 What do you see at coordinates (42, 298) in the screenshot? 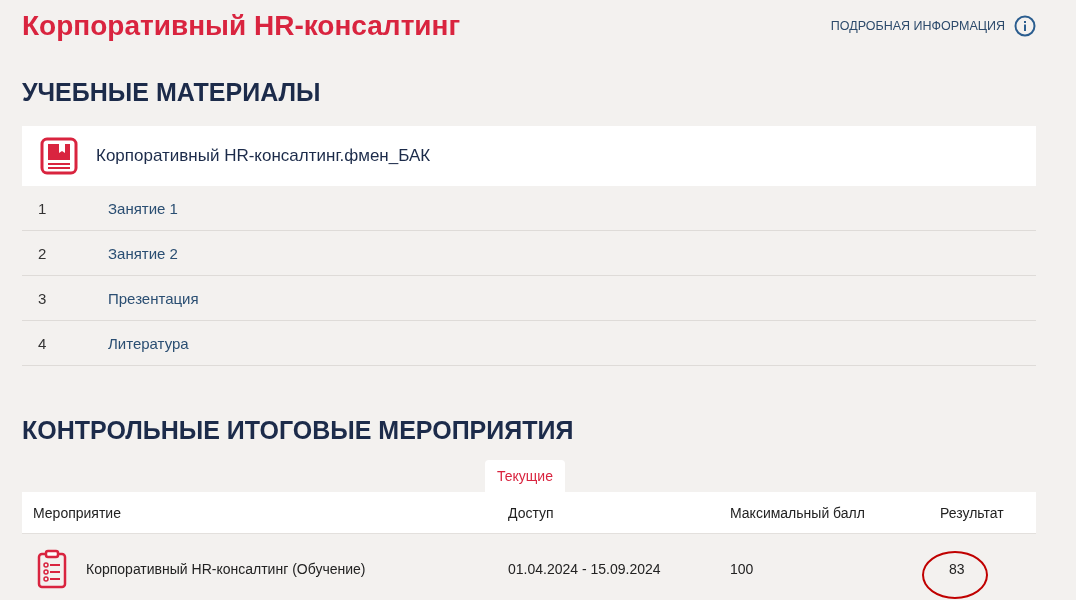
I see `item-number: 3` at bounding box center [42, 298].